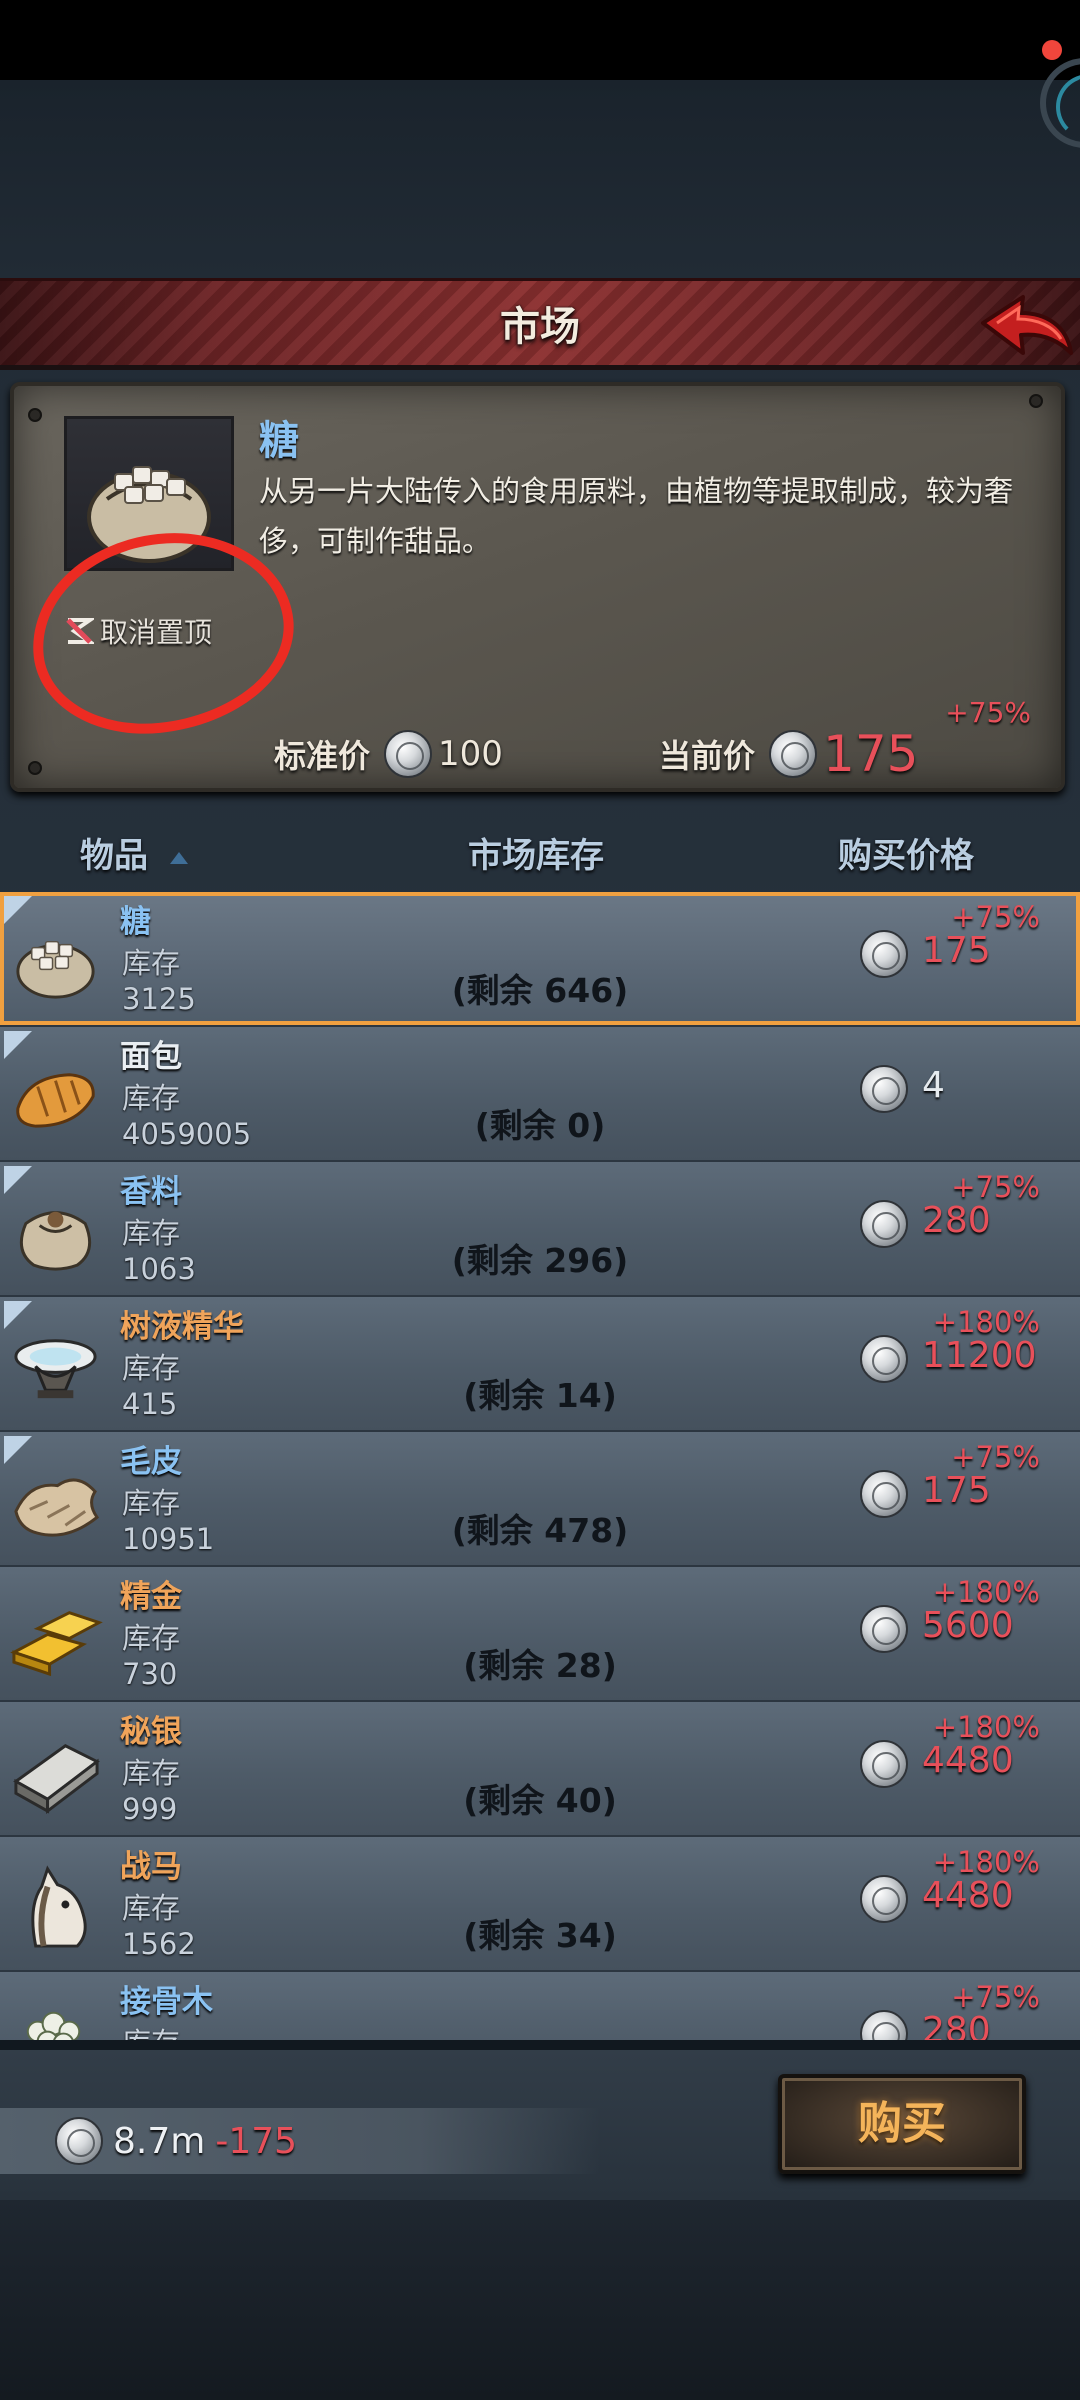  What do you see at coordinates (150, 1404) in the screenshot?
I see `stock-value: 415` at bounding box center [150, 1404].